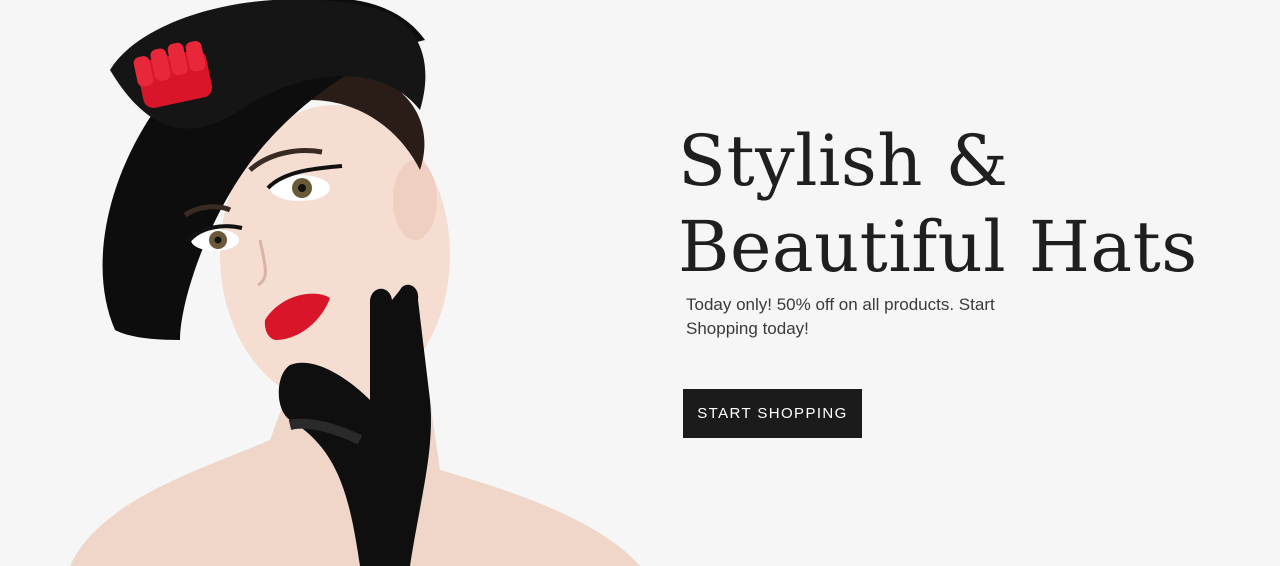  What do you see at coordinates (843, 161) in the screenshot?
I see `headline-line-1: Stylish &` at bounding box center [843, 161].